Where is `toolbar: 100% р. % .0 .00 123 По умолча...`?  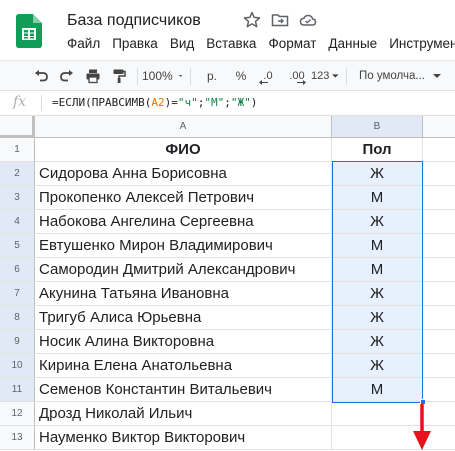
toolbar: 100% р. % .0 .00 123 По умолча... is located at coordinates (227, 75).